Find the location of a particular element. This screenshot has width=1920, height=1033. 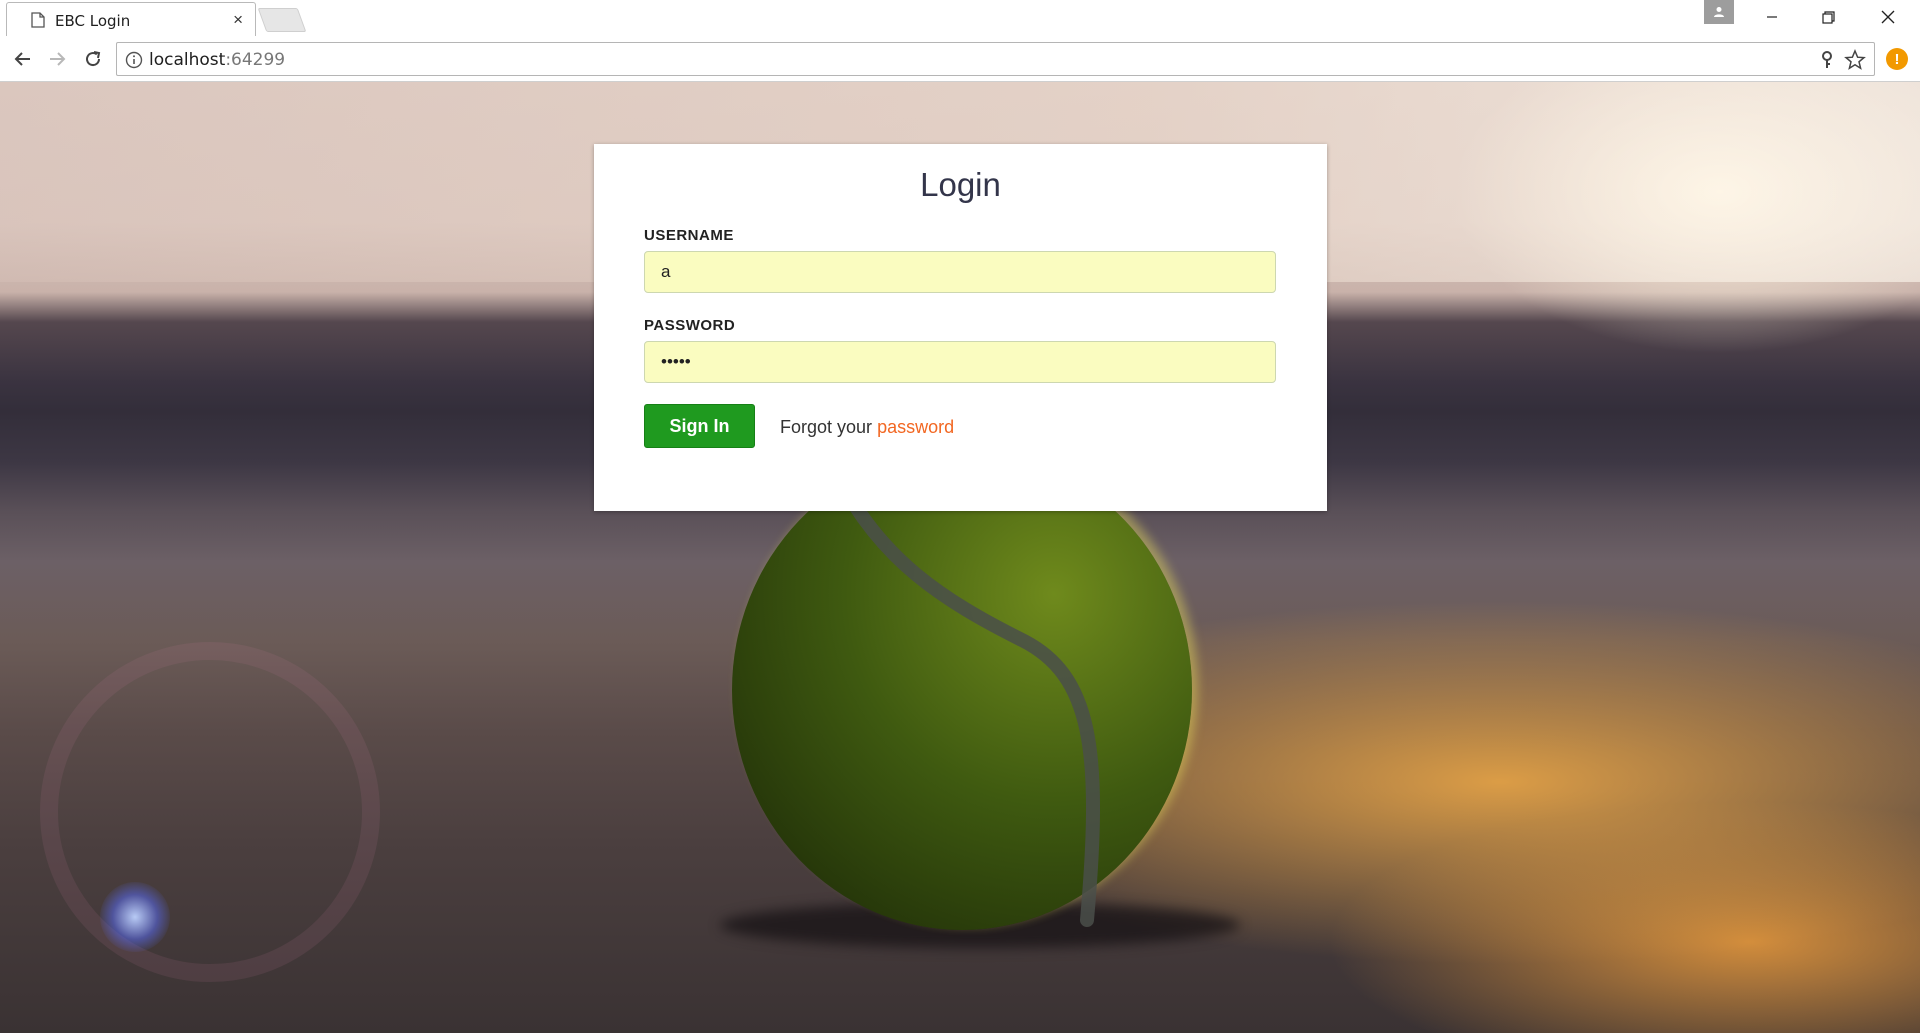

window-close-icon is located at coordinates (1888, 17).